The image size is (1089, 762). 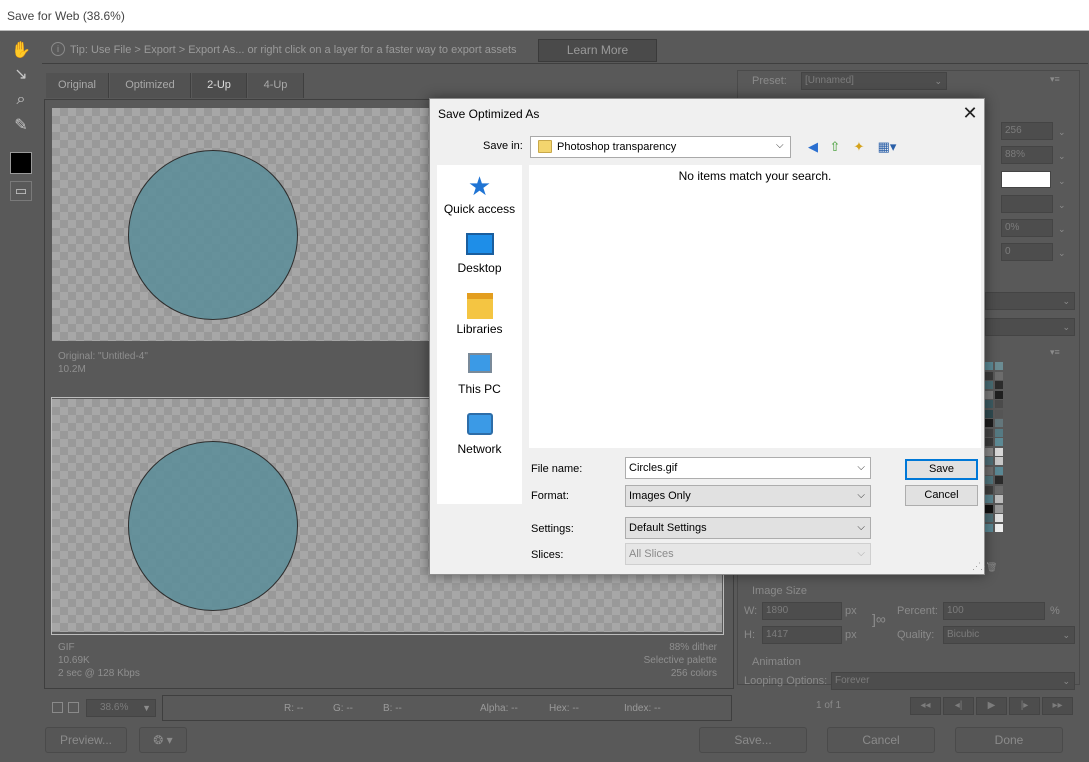 What do you see at coordinates (813, 147) in the screenshot?
I see `back-icon: ◀` at bounding box center [813, 147].